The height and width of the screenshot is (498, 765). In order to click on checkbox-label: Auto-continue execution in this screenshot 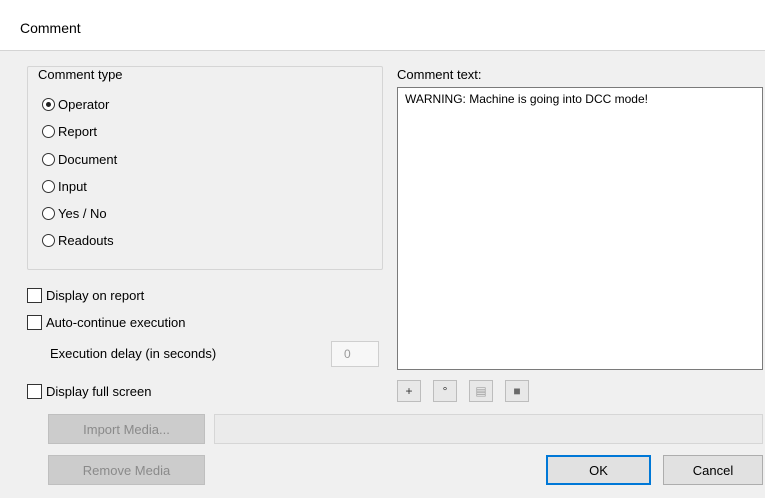, I will do `click(116, 322)`.